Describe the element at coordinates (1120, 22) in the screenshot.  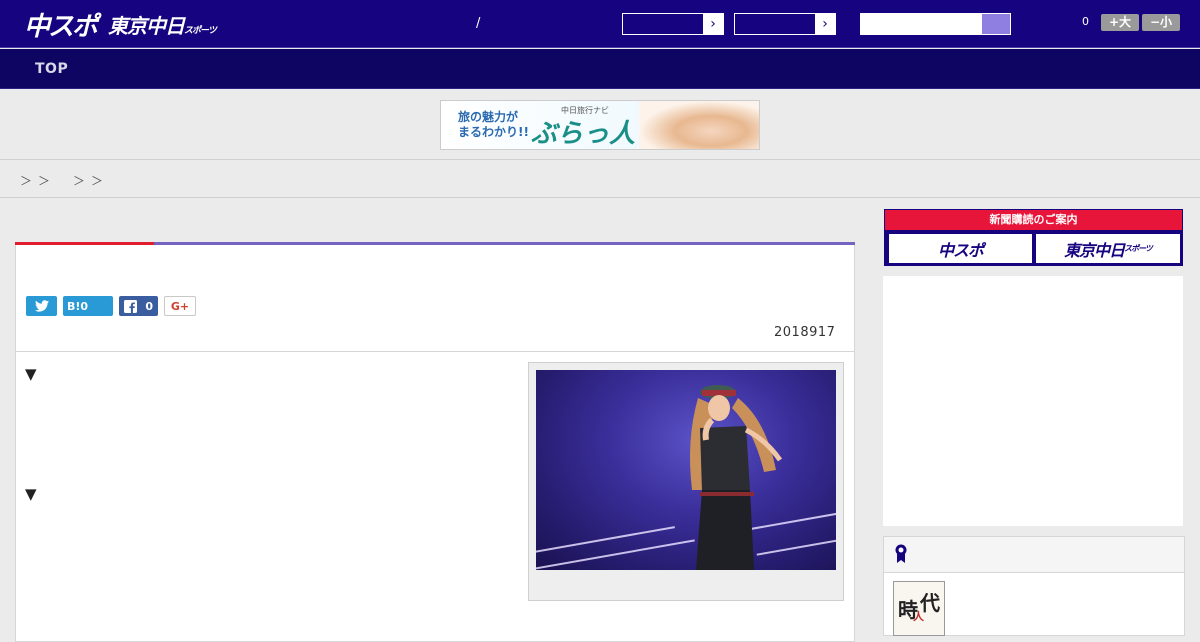
I see `font-bigger-button: +大` at that location.